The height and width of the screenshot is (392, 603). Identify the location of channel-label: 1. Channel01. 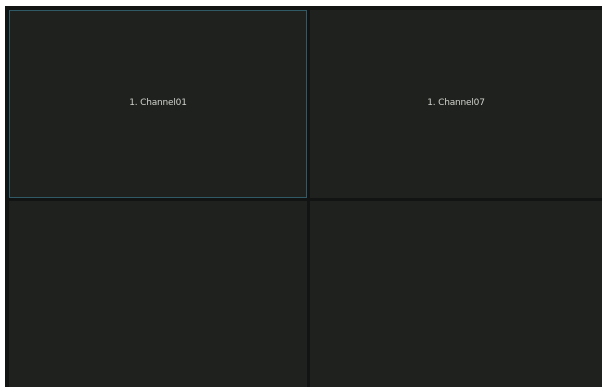
(158, 103).